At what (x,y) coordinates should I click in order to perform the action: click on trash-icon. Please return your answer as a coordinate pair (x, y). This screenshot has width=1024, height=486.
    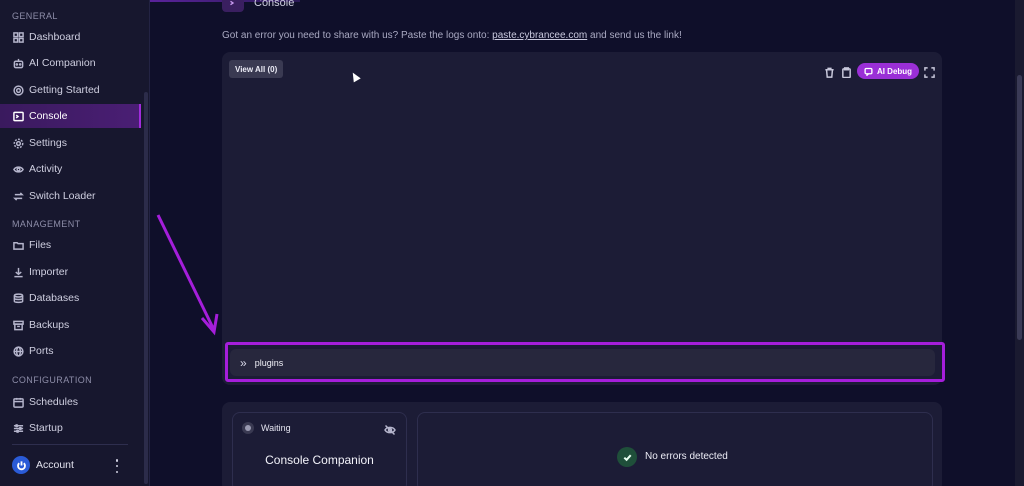
    Looking at the image, I should click on (829, 71).